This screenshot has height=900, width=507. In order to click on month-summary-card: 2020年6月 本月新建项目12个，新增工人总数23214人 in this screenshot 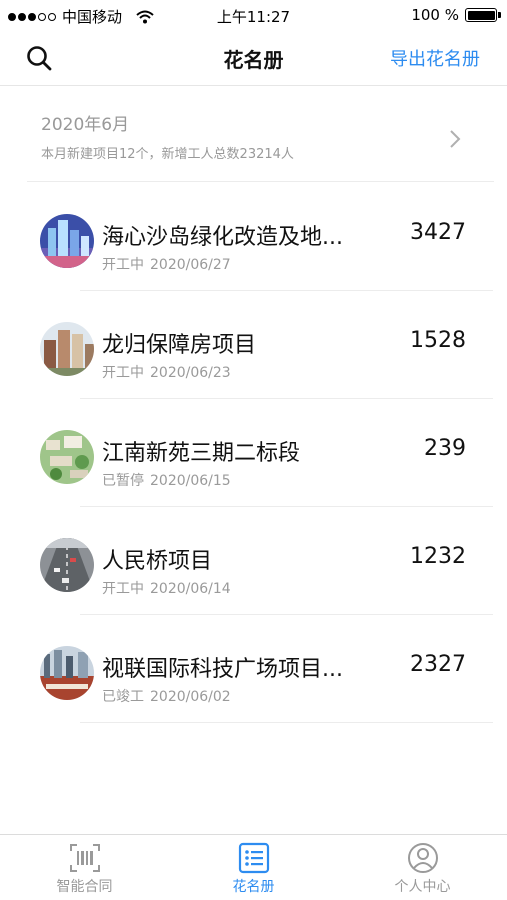, I will do `click(260, 140)`.